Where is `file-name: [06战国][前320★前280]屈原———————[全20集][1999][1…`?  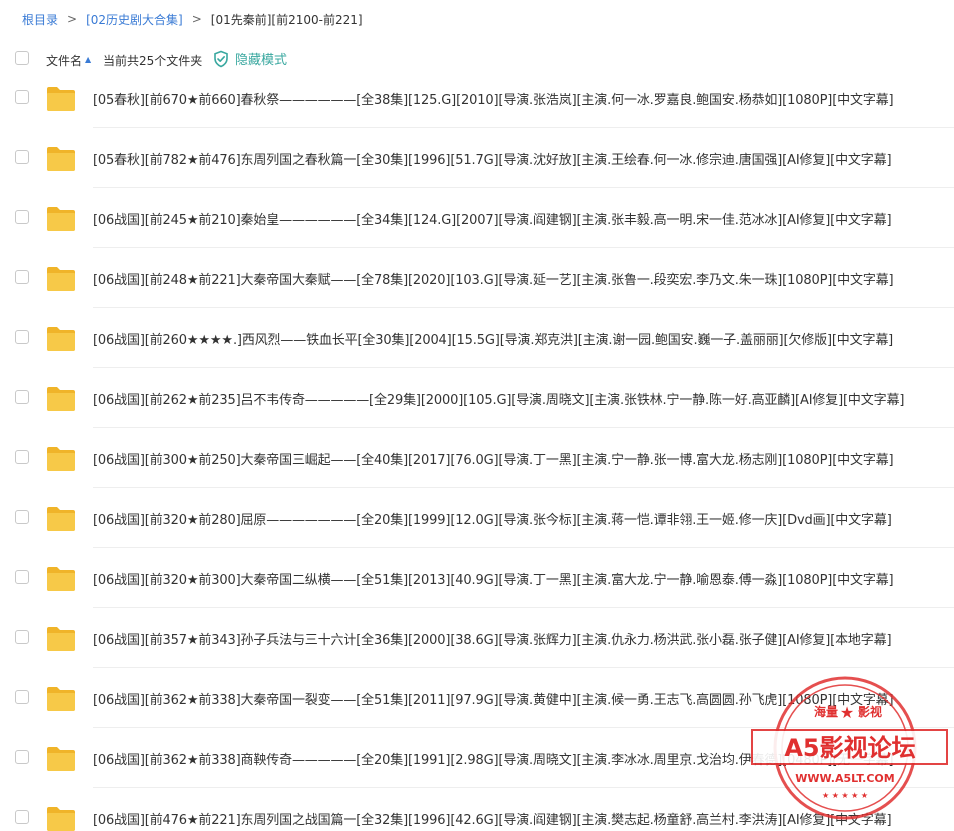 file-name: [06战国][前320★前280]屈原———————[全20集][1999][1… is located at coordinates (492, 518).